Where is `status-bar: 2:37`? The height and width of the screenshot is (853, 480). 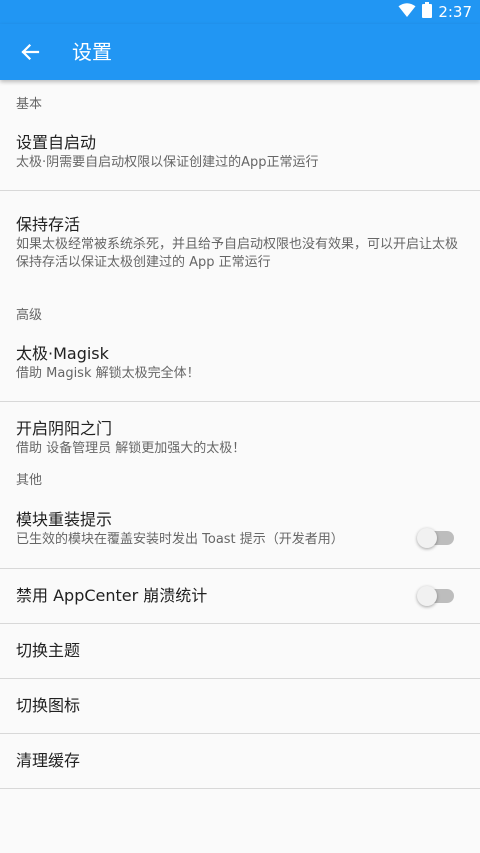 status-bar: 2:37 is located at coordinates (240, 12).